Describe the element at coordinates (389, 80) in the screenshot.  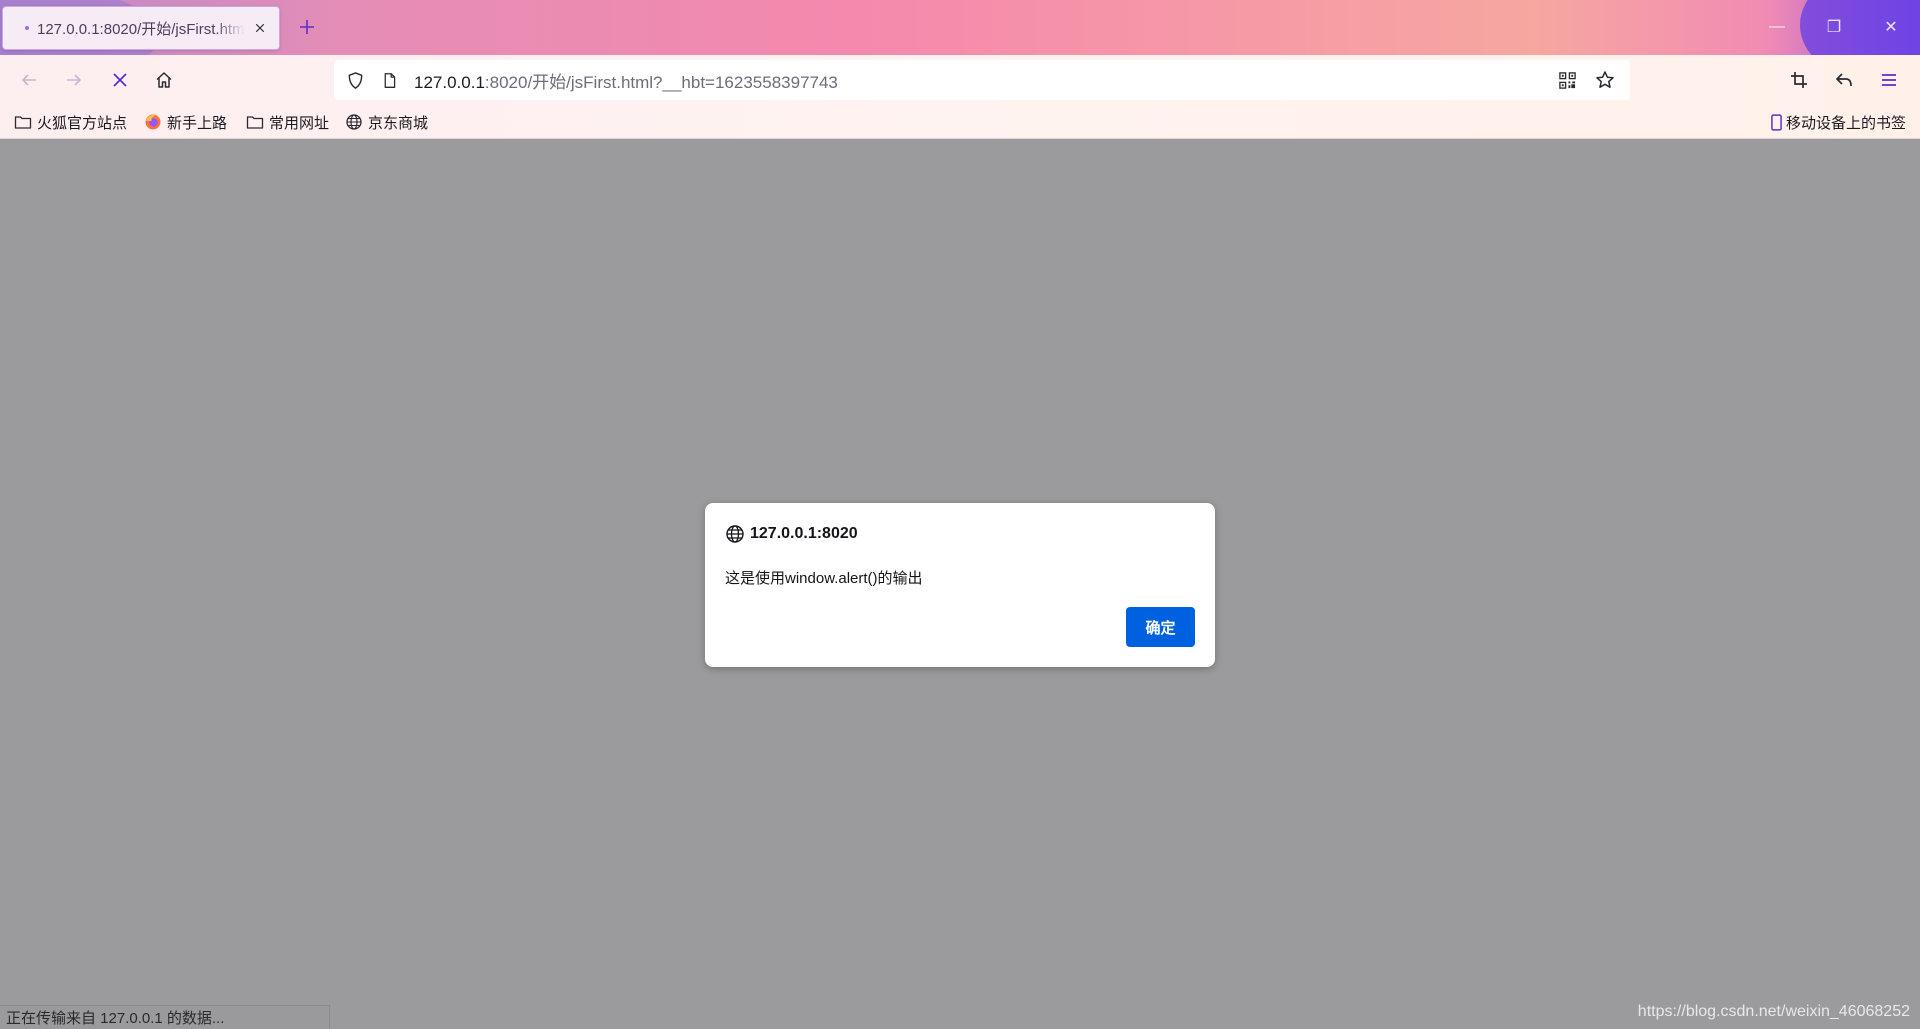
I see `page-icon` at that location.